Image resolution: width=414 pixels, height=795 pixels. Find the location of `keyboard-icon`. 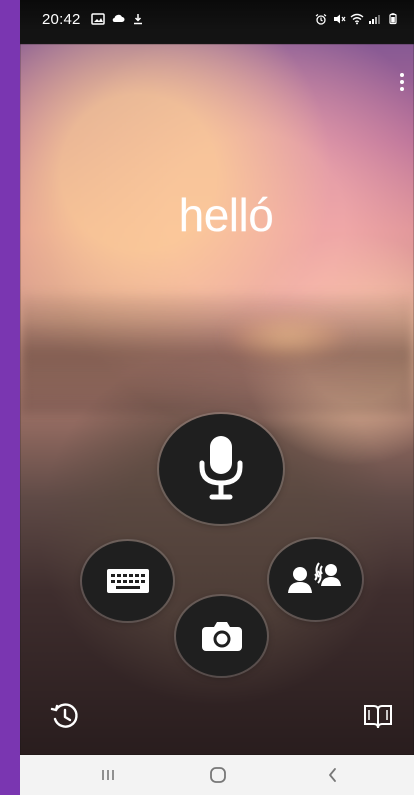

keyboard-icon is located at coordinates (127, 581).